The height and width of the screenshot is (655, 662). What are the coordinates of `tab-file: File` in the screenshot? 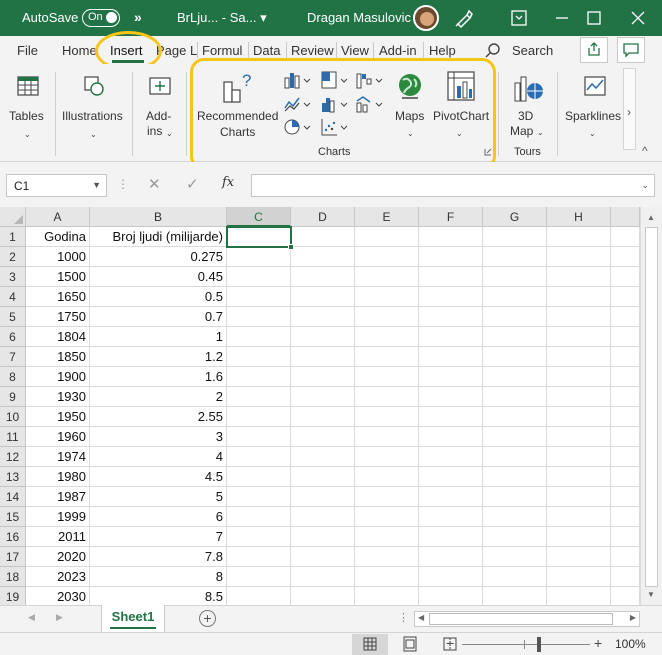 It's located at (27, 50).